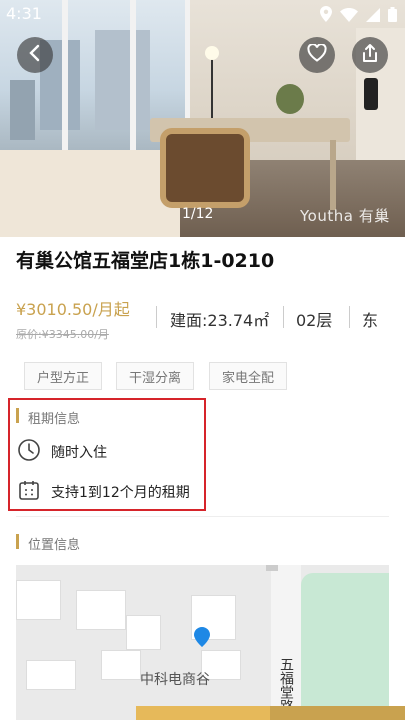 The height and width of the screenshot is (720, 405). What do you see at coordinates (24, 13) in the screenshot?
I see `status-time: 4:31` at bounding box center [24, 13].